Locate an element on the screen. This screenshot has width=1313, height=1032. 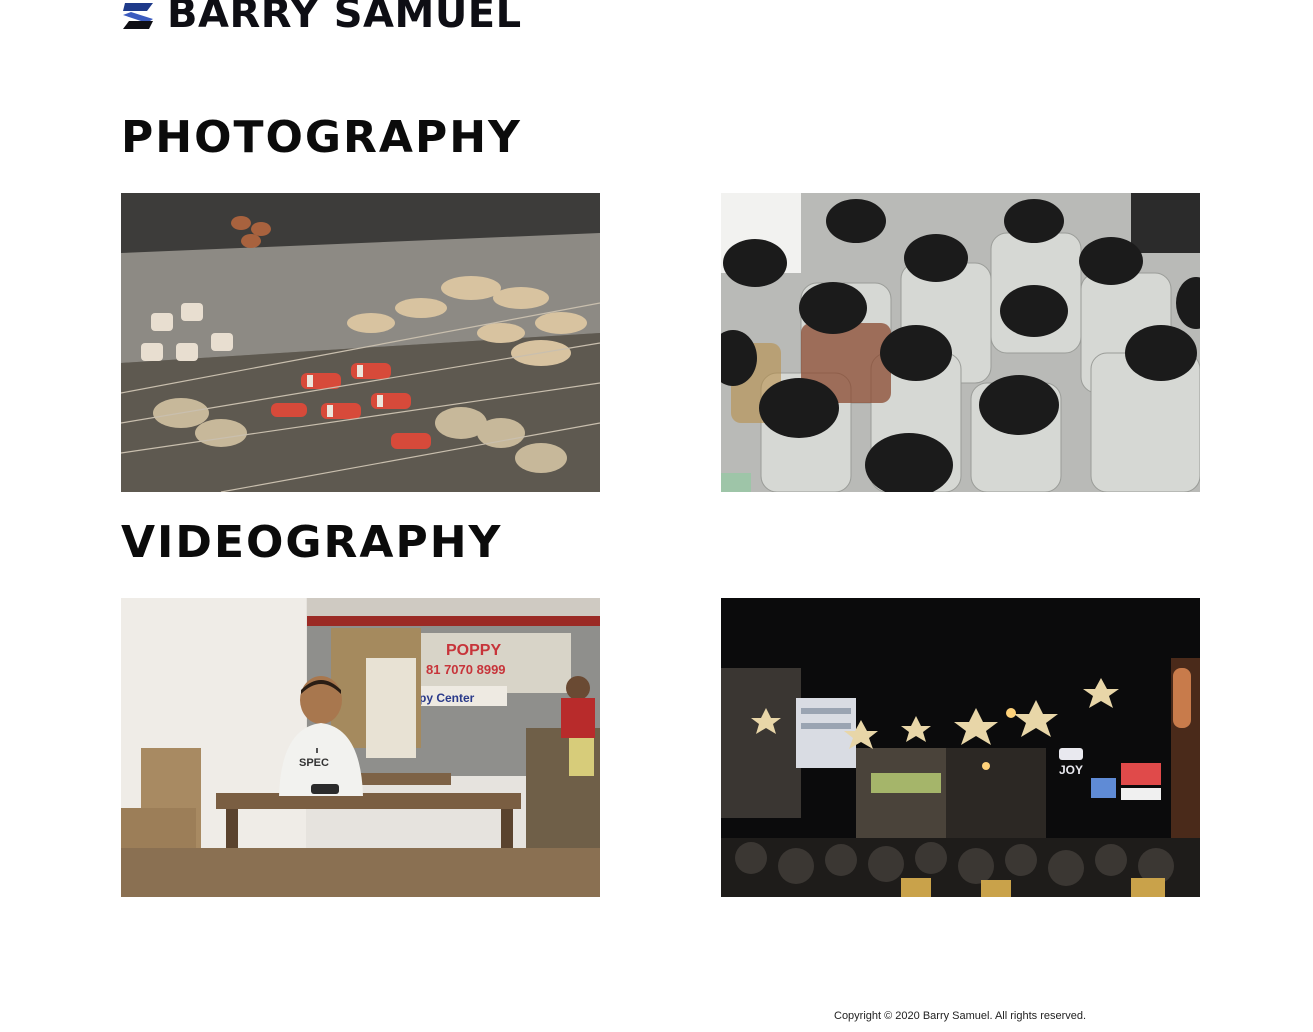
video-thumbnail-night-street: JOY is located at coordinates (960, 747).